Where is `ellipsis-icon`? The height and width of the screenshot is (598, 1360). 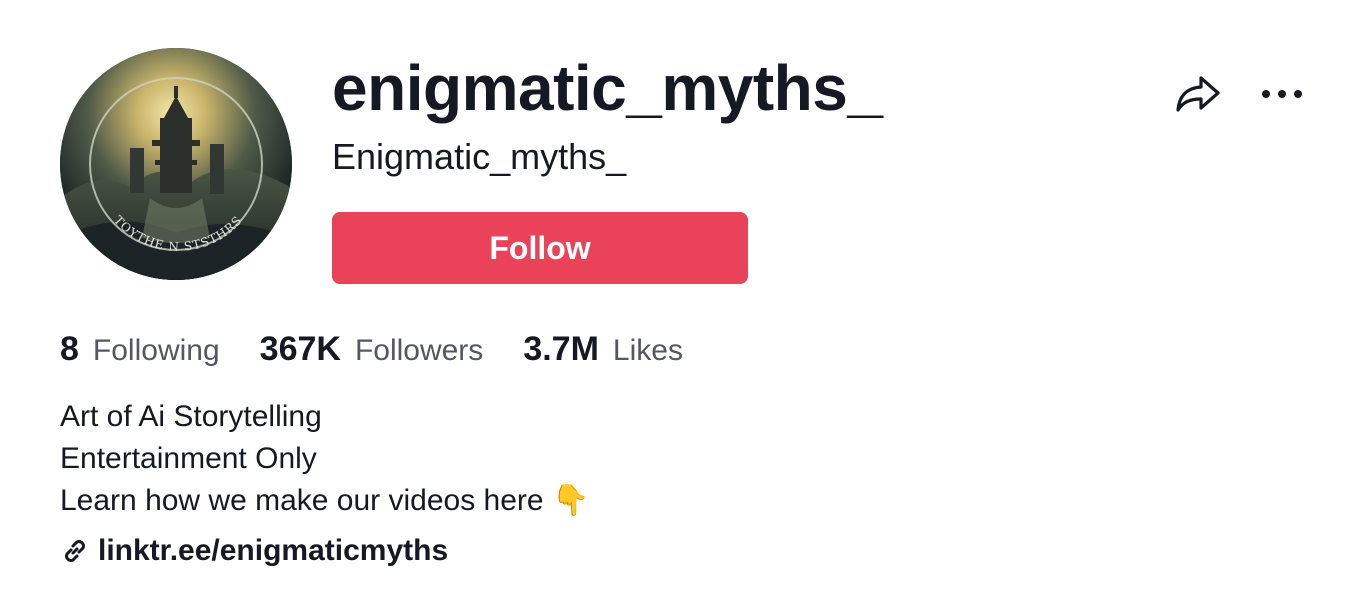
ellipsis-icon is located at coordinates (1282, 94).